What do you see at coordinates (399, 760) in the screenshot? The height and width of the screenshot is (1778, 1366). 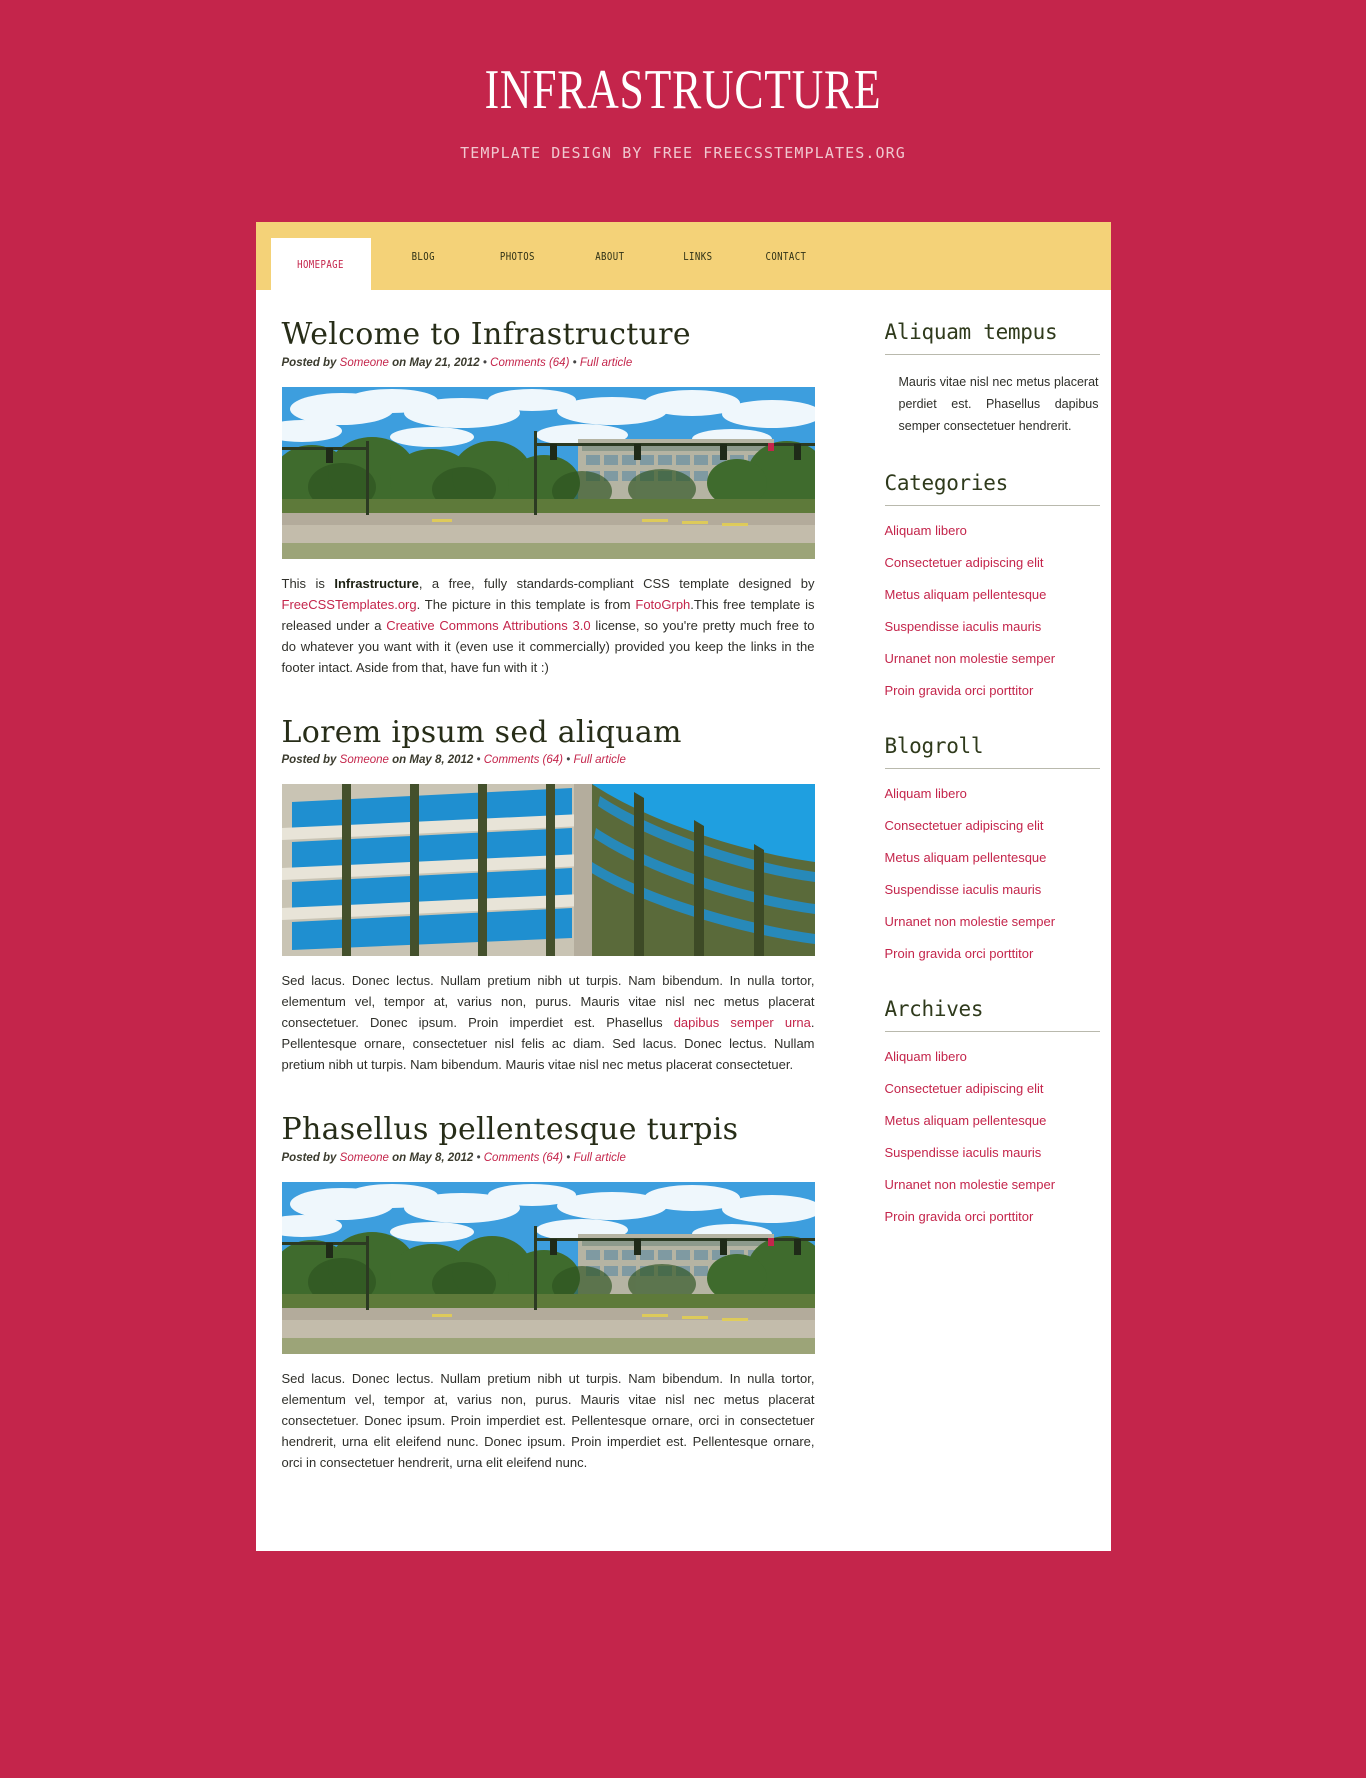 I see `on-label: on` at bounding box center [399, 760].